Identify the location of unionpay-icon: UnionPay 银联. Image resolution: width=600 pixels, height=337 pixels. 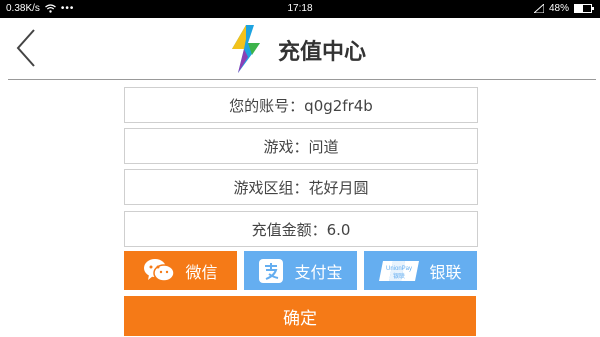
(399, 270).